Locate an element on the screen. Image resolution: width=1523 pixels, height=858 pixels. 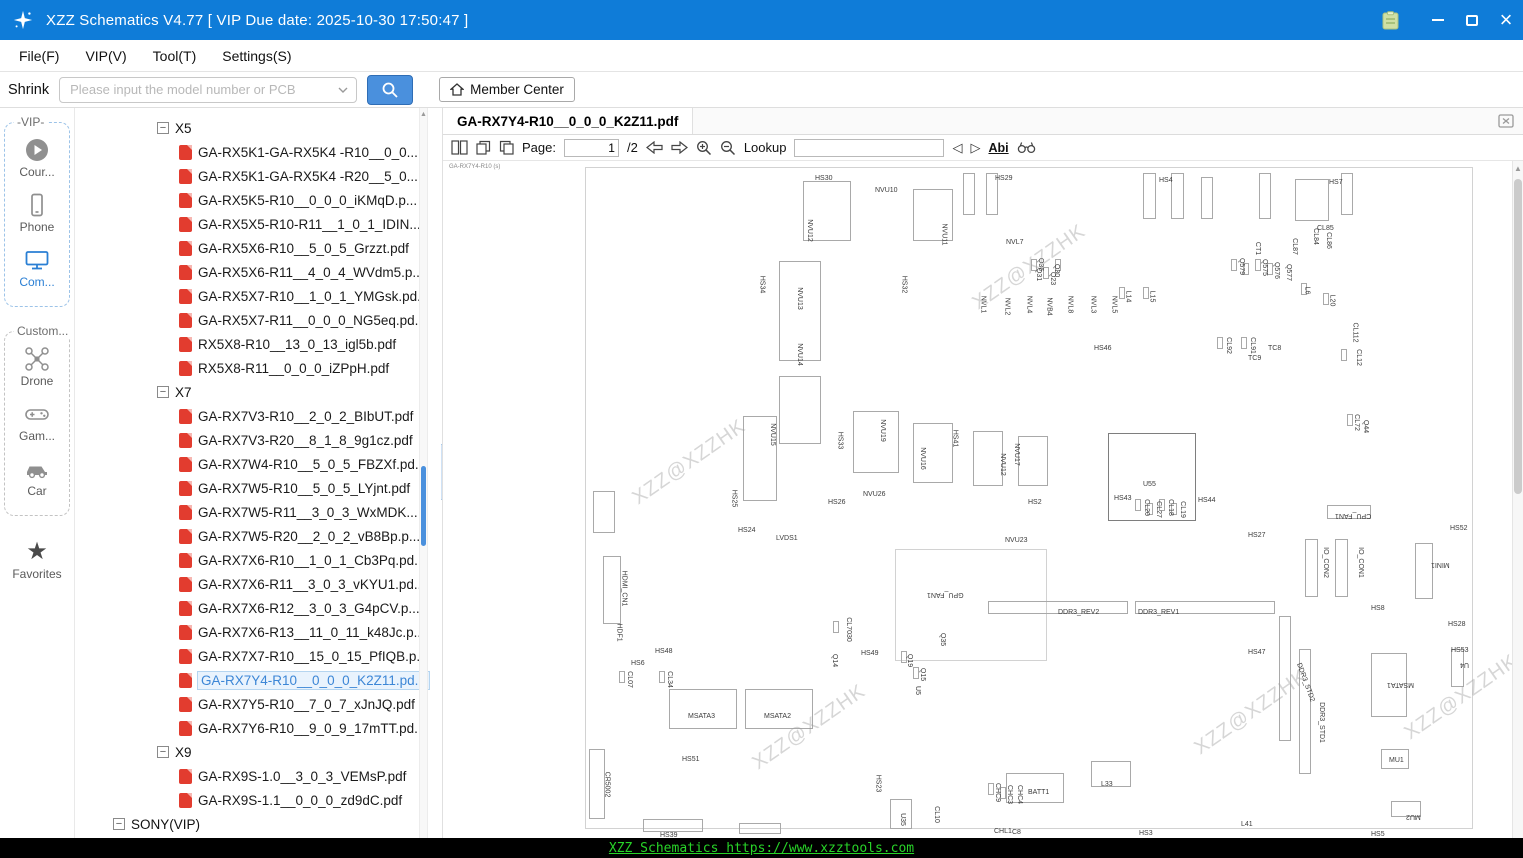
find-next-button: ▷ is located at coordinates (975, 148).